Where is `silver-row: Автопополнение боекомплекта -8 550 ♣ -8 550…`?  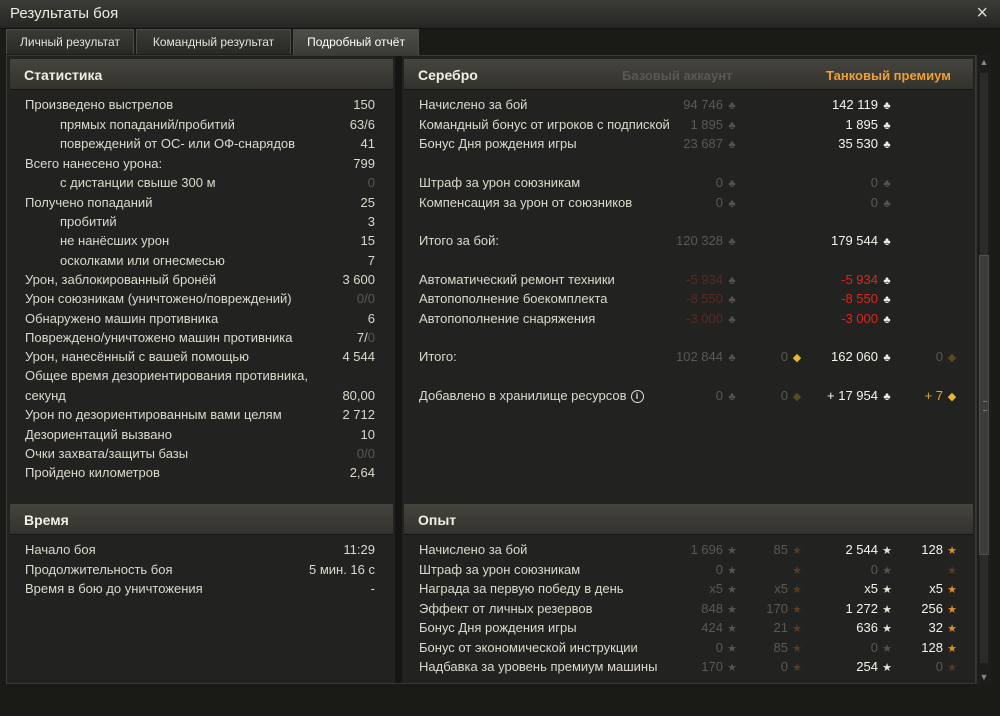 silver-row: Автопополнение боекомплекта -8 550 ♣ -8 550… is located at coordinates (688, 300).